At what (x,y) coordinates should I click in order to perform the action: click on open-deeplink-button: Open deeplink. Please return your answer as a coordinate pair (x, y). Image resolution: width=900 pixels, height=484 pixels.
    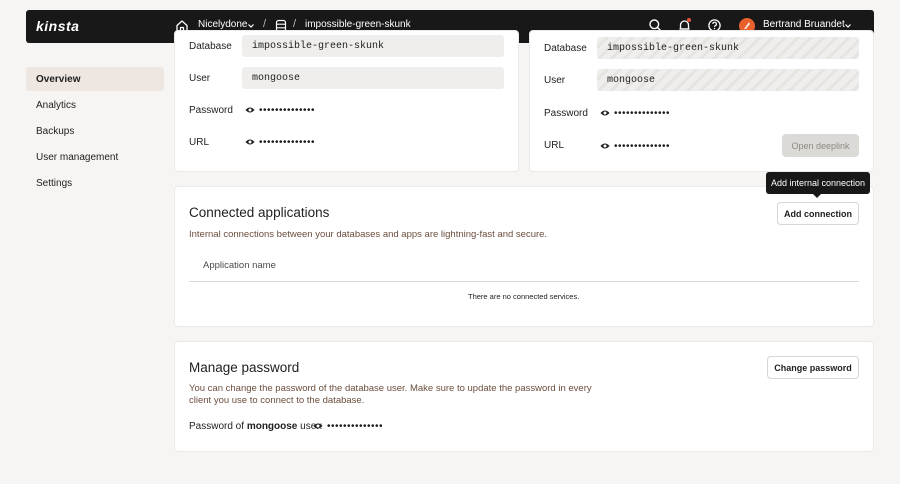
    Looking at the image, I should click on (820, 145).